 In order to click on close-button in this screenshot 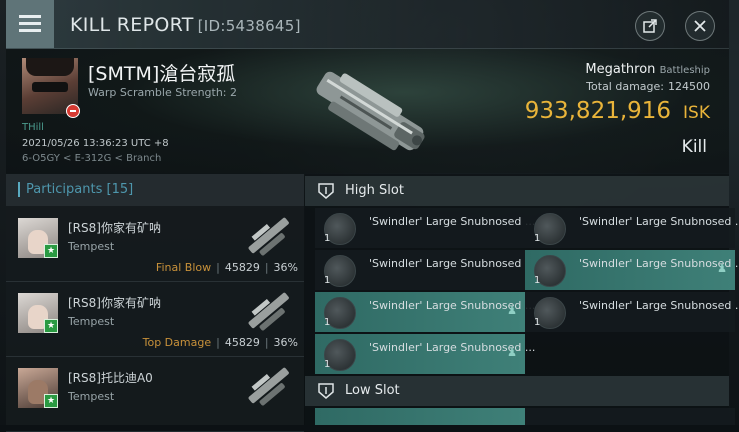, I will do `click(700, 26)`.